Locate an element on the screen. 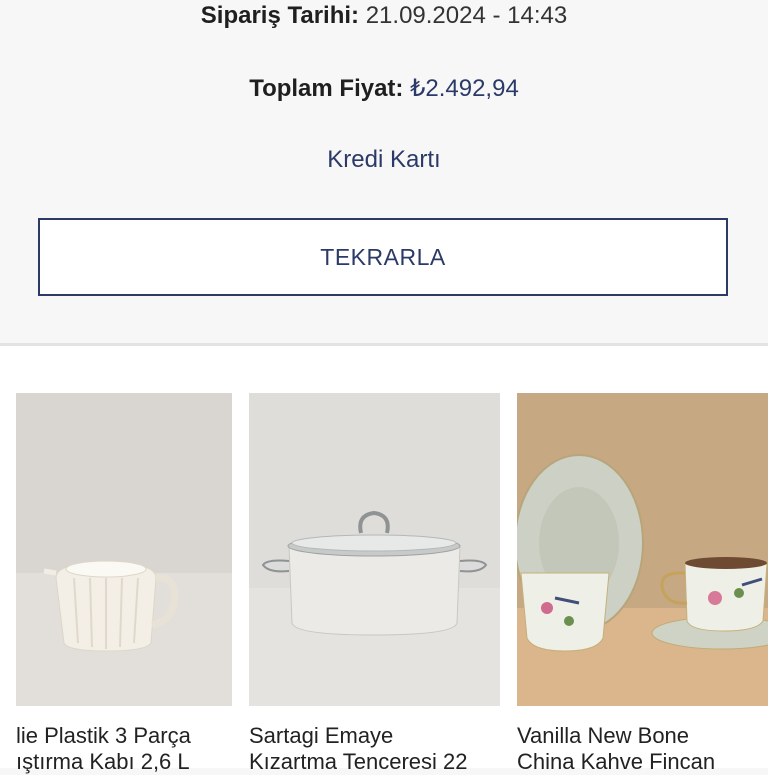 The height and width of the screenshot is (775, 768). product-title-line: Vanilla New Bone is located at coordinates (603, 735).